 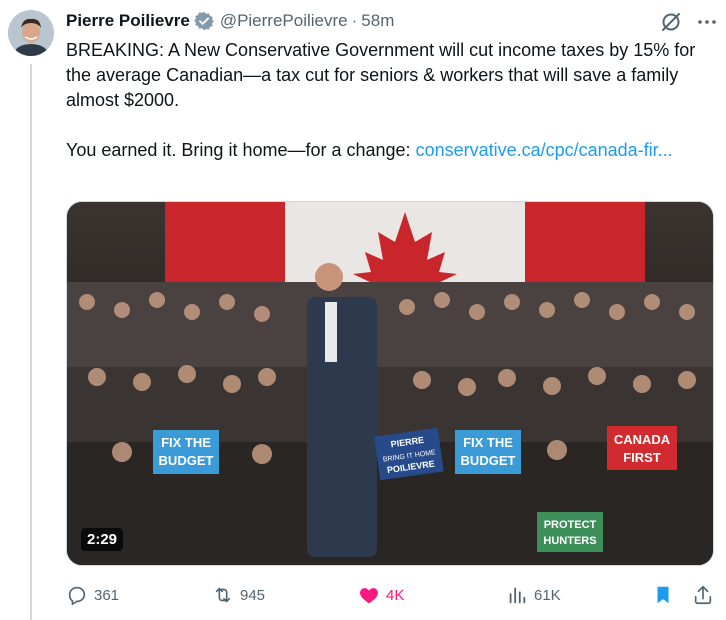 I want to click on views-button: 61K, so click(x=533, y=595).